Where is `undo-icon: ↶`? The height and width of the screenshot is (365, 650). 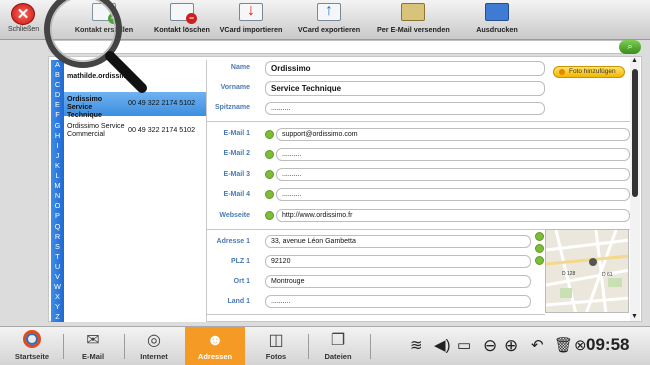 undo-icon: ↶ is located at coordinates (537, 345).